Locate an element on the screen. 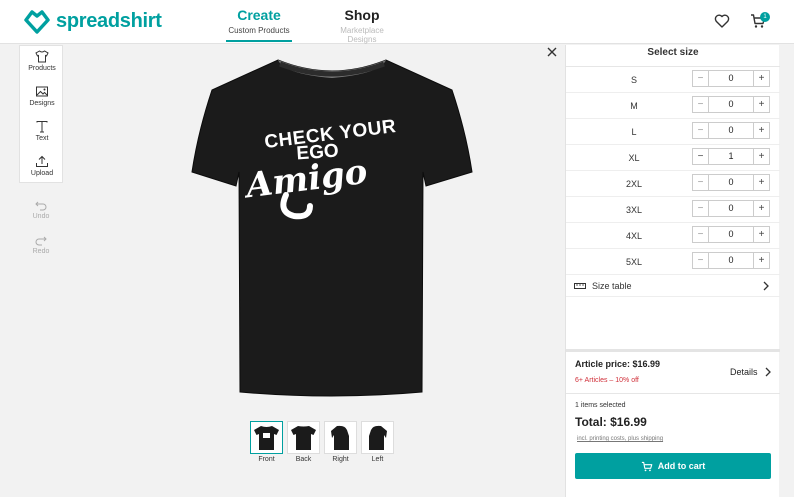 This screenshot has width=794, height=497. tab-create: Create Custom Products is located at coordinates (259, 24).